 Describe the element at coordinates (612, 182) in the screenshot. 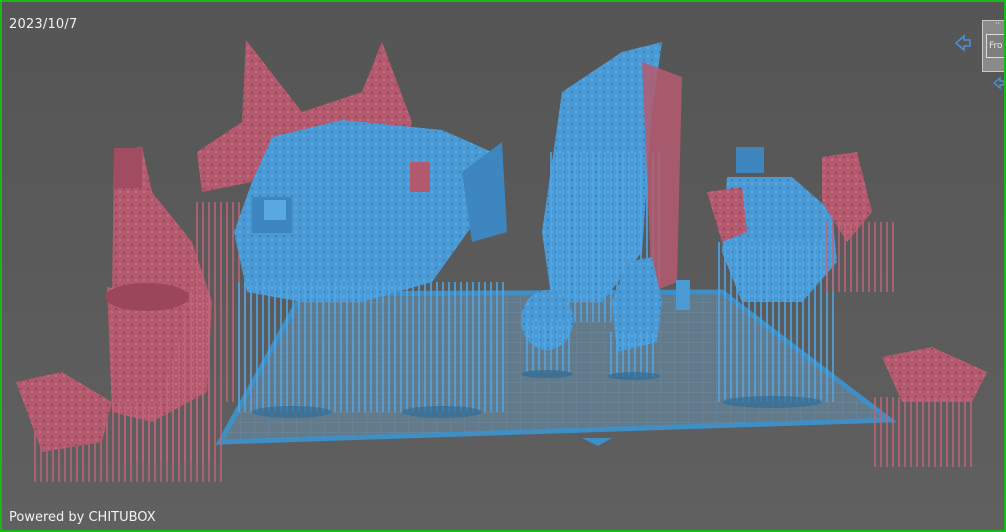

I see `blue-model-wing` at that location.